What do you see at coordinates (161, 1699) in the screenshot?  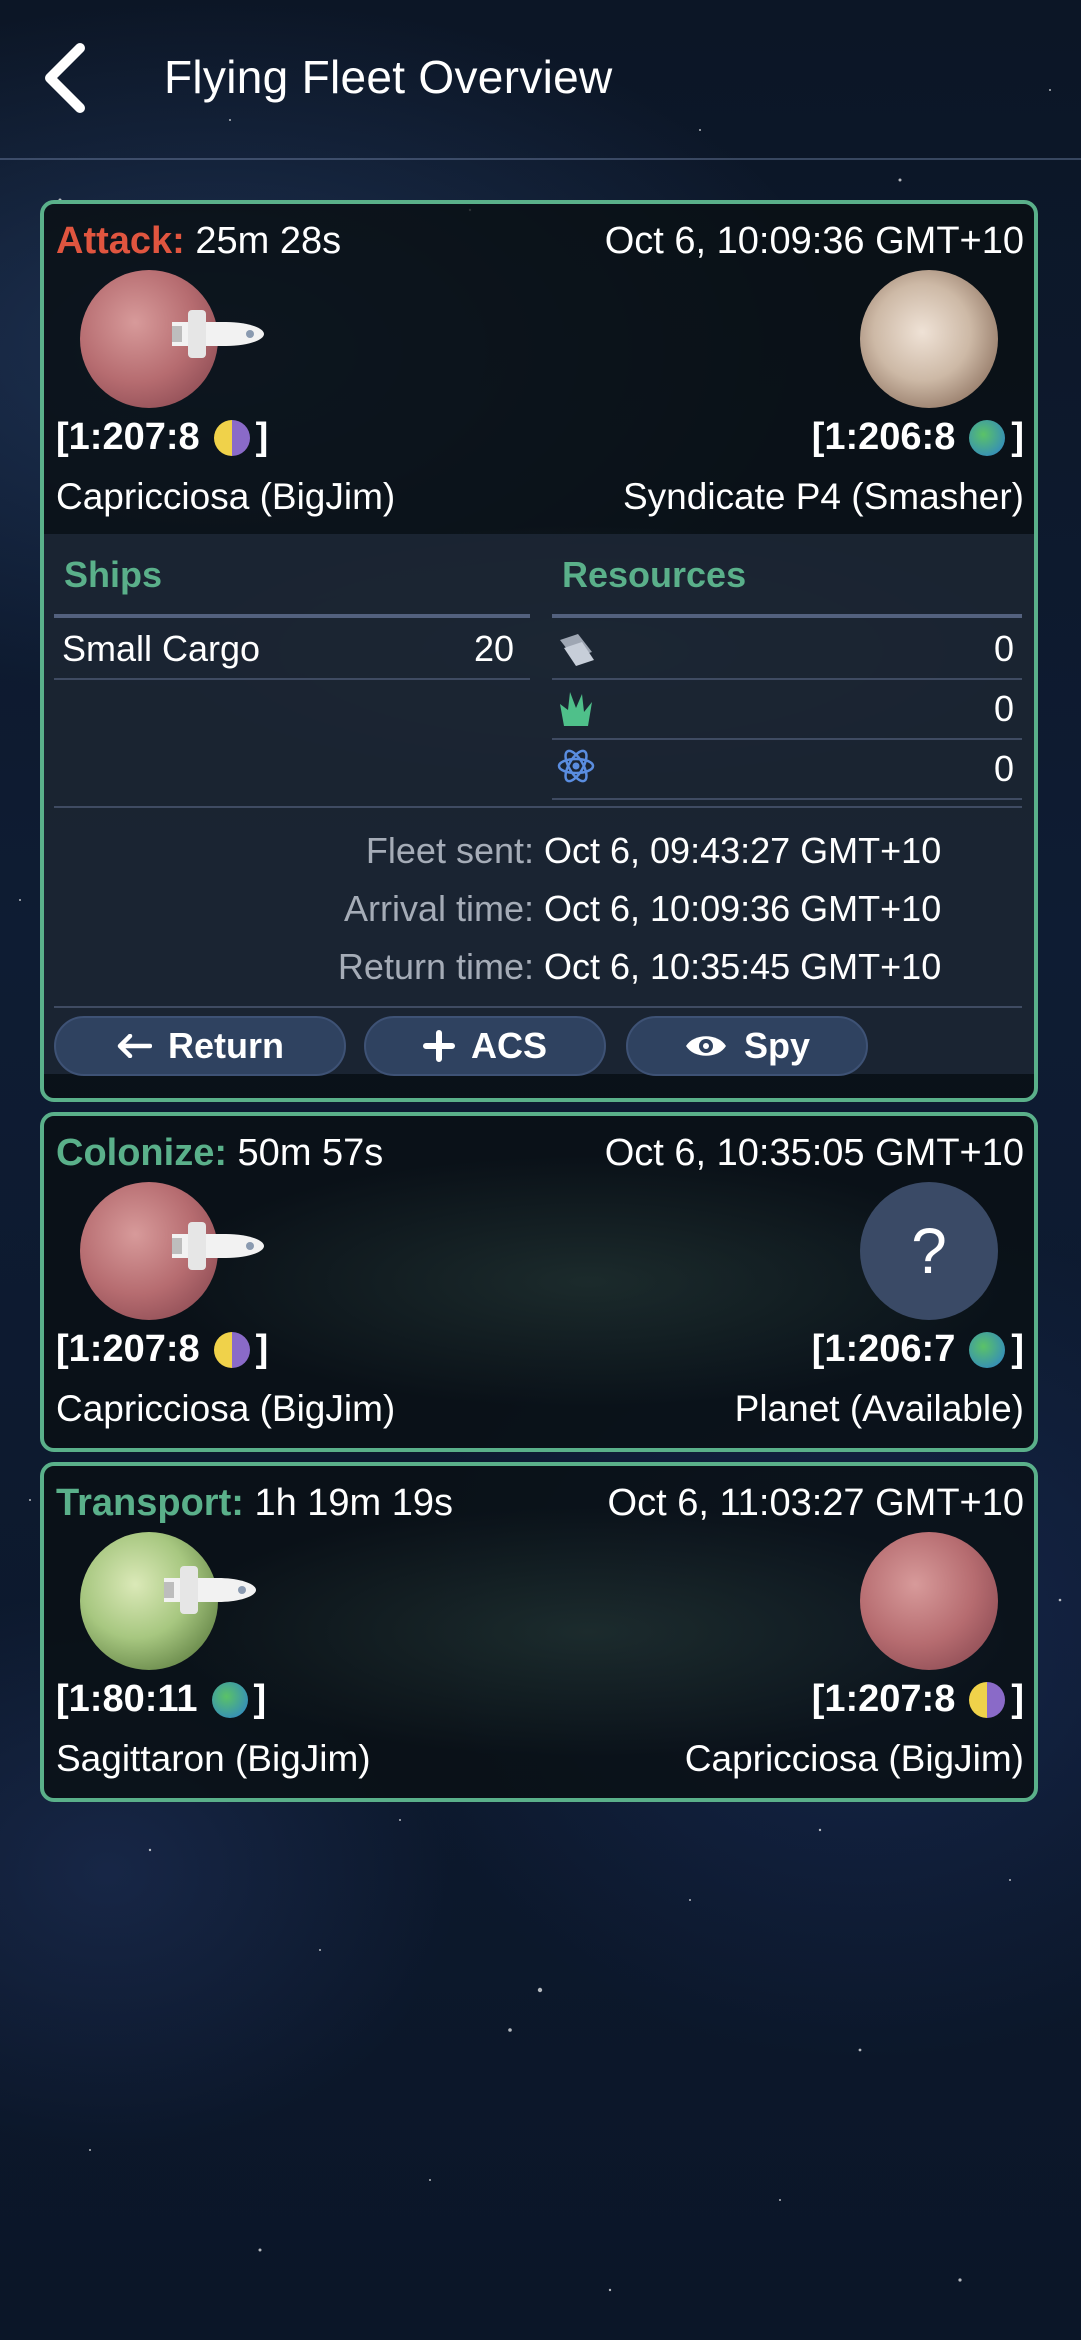 I see `origin-coordinates: [1:80:11 ]` at bounding box center [161, 1699].